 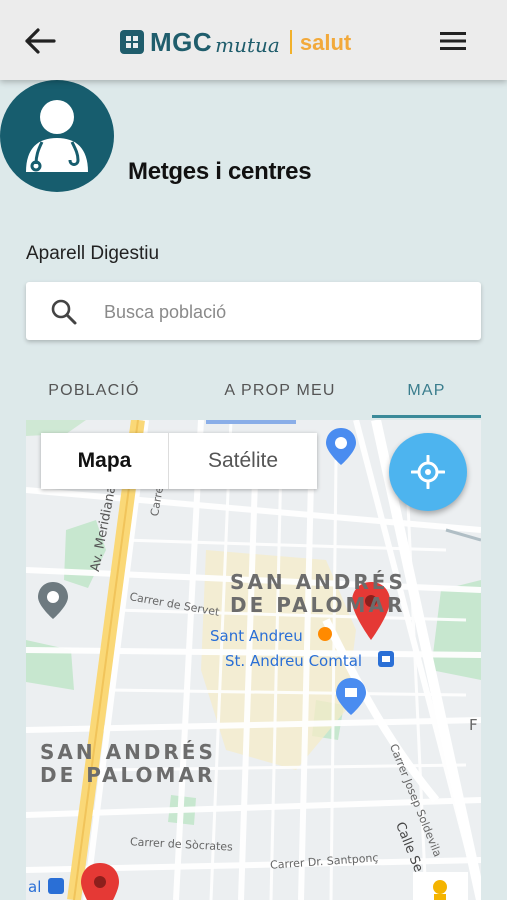 What do you see at coordinates (64, 312) in the screenshot?
I see `search-icon` at bounding box center [64, 312].